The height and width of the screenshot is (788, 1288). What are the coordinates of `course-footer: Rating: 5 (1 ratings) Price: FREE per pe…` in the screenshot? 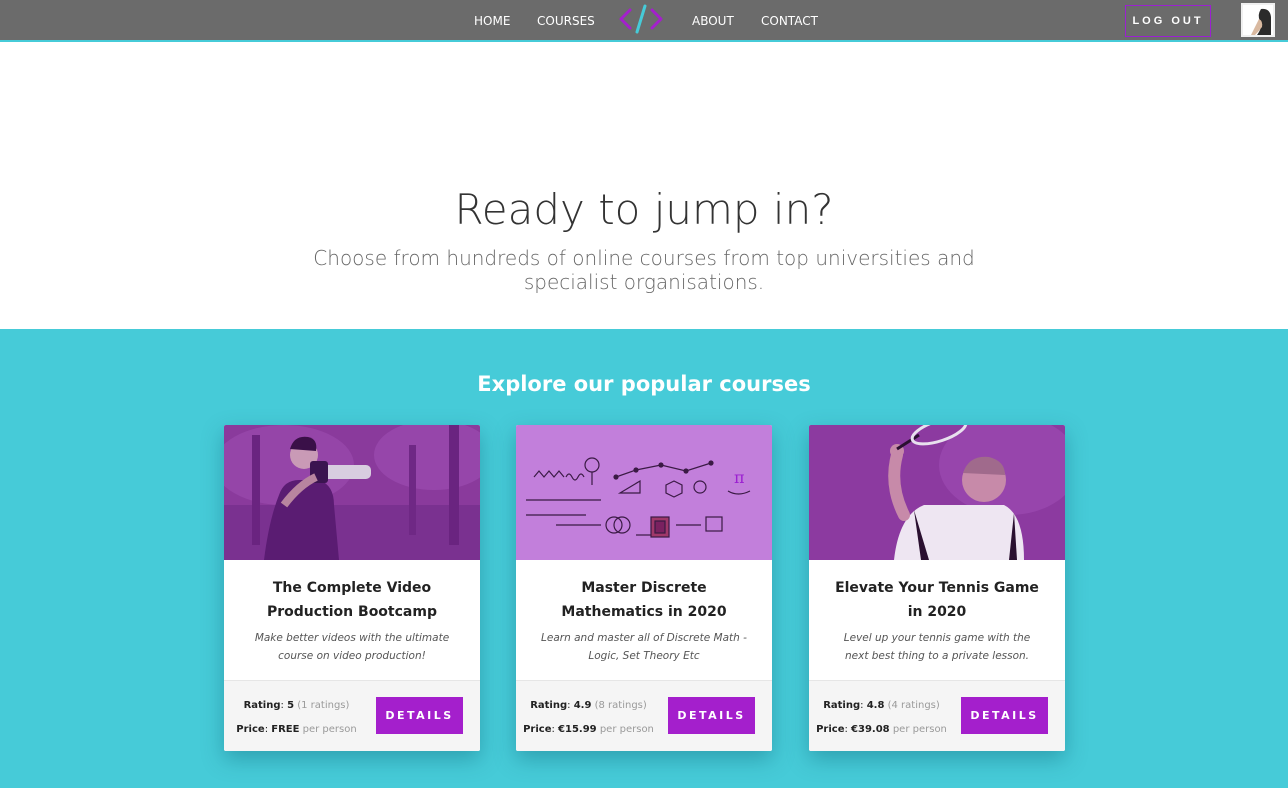 It's located at (352, 715).